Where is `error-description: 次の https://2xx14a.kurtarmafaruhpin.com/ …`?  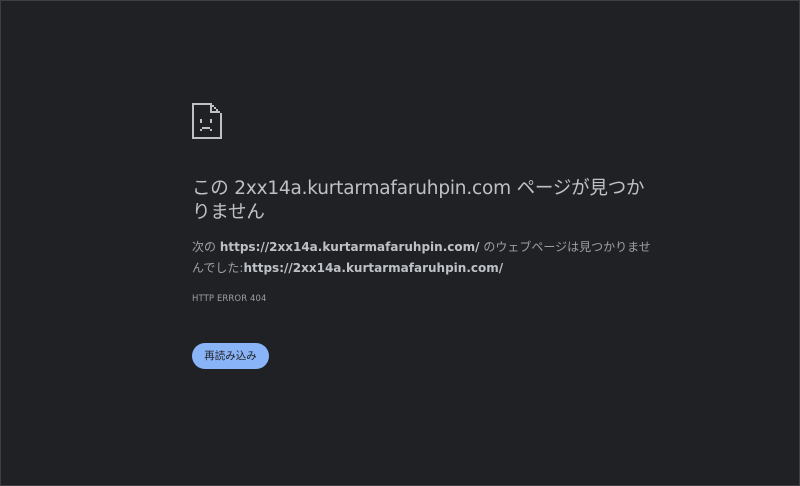
error-description: 次の https://2xx14a.kurtarmafaruhpin.com/ … is located at coordinates (427, 258).